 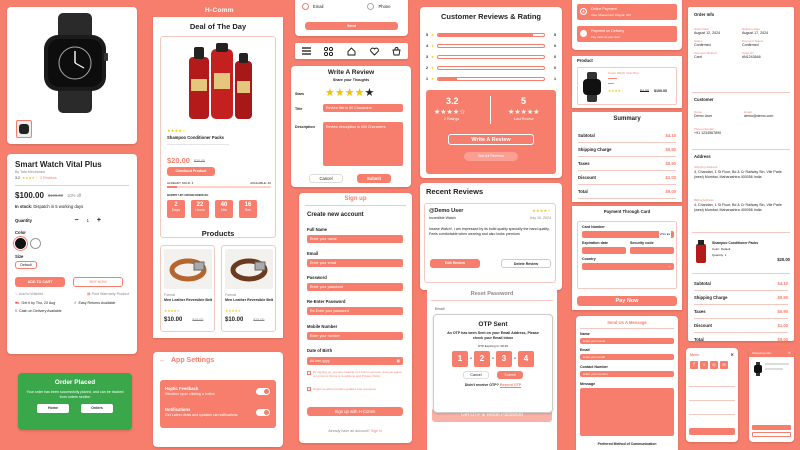 I want to click on card-number-input: VISA ●●, so click(x=628, y=234).